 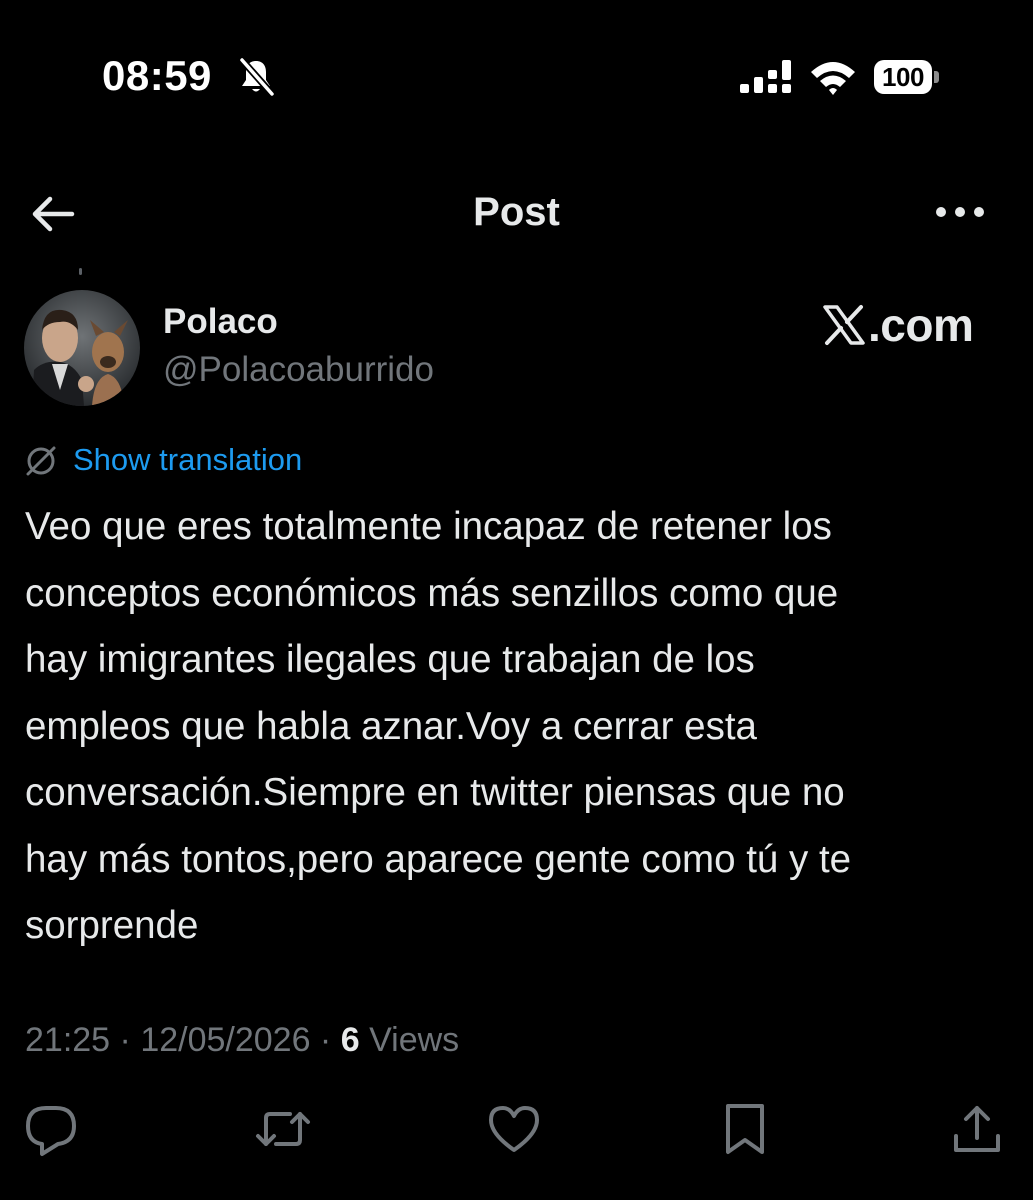 What do you see at coordinates (767, 77) in the screenshot?
I see `signal-icon` at bounding box center [767, 77].